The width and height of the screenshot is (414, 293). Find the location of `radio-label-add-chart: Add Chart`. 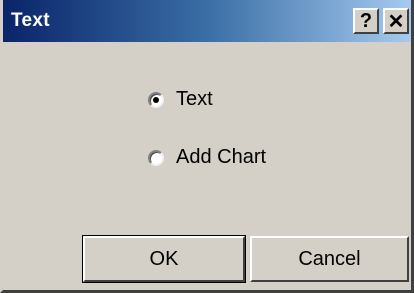

radio-label-add-chart: Add Chart is located at coordinates (221, 157).